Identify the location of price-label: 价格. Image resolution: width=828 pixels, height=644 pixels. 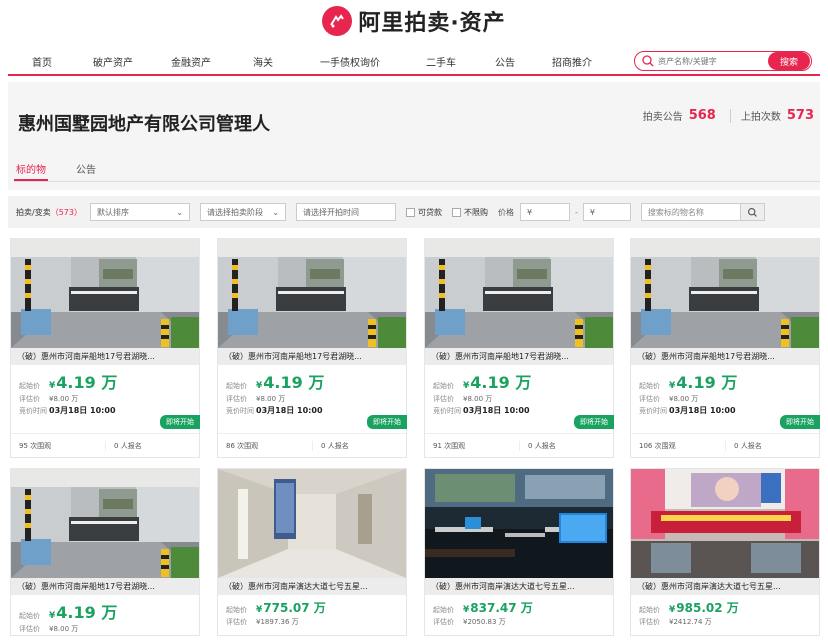
(505, 212).